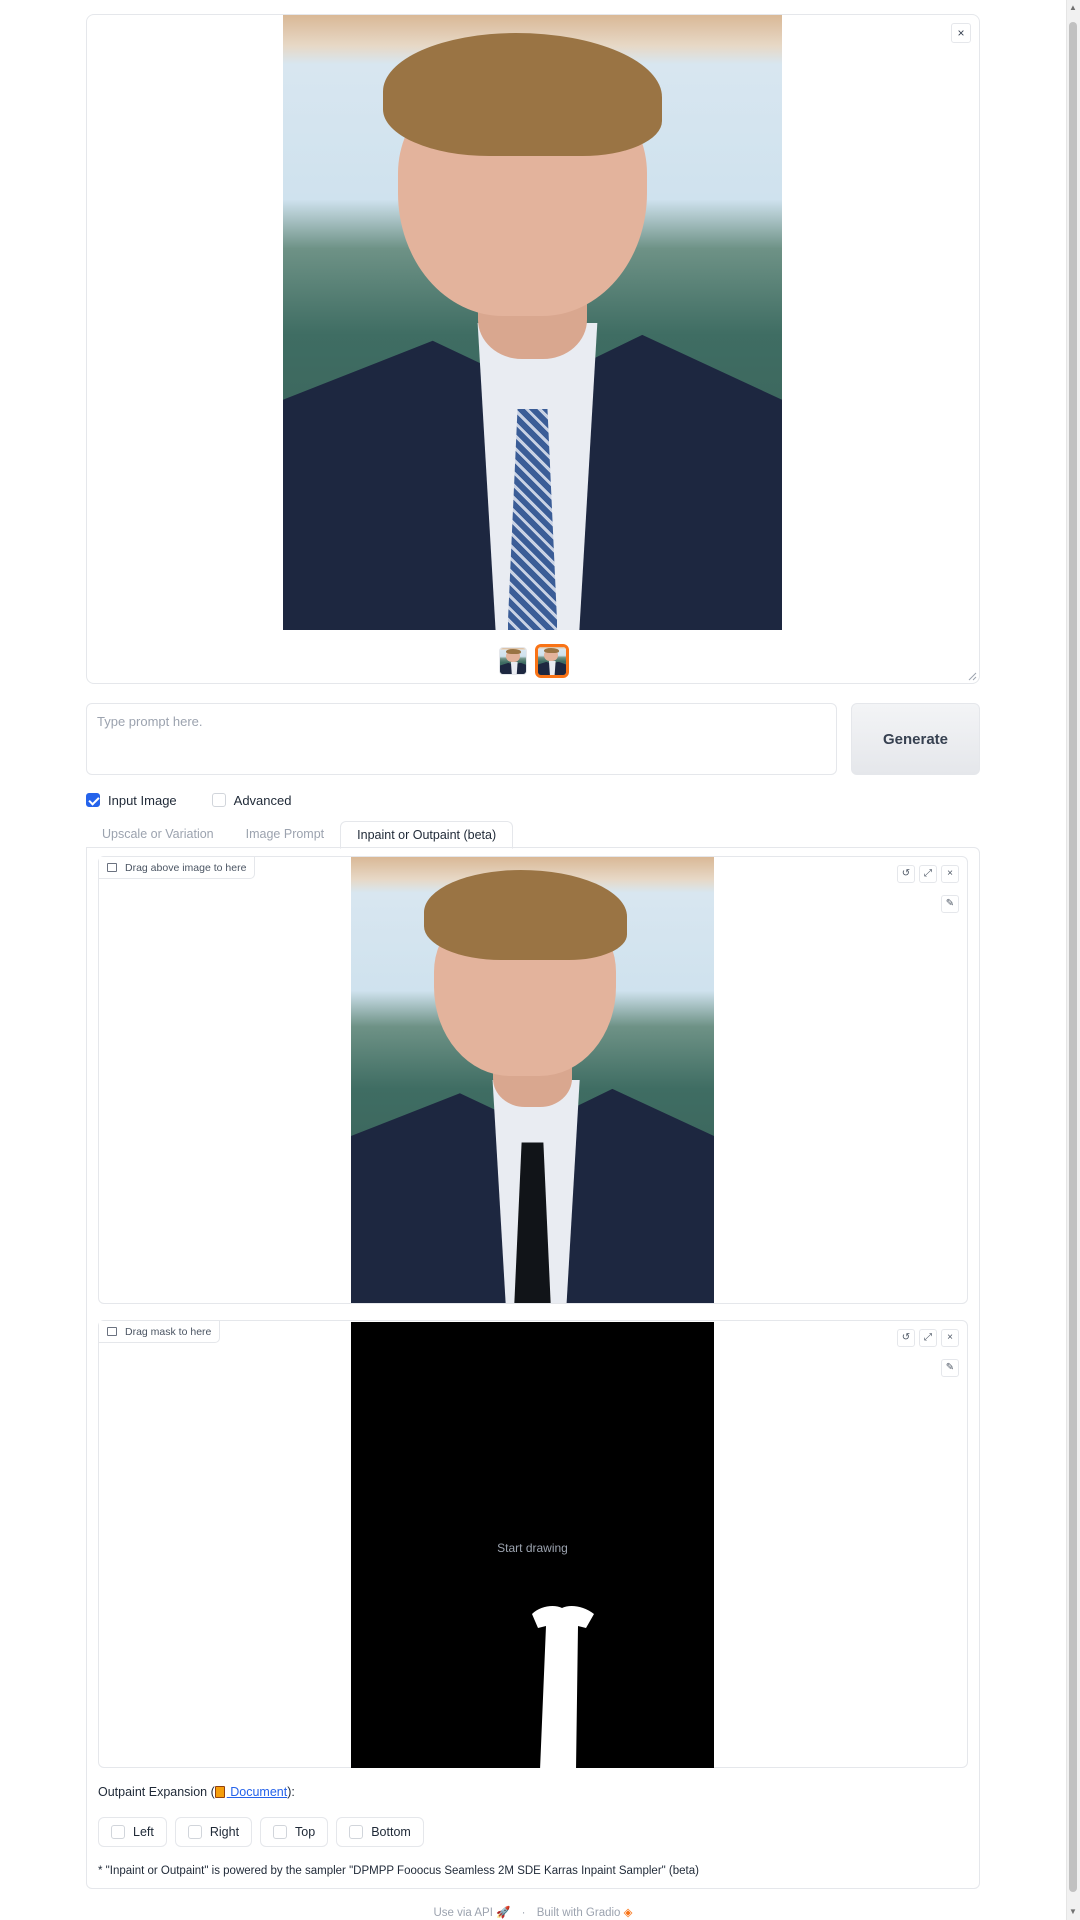 The height and width of the screenshot is (1920, 1080). I want to click on gradio-logo-icon: ◈, so click(628, 1913).